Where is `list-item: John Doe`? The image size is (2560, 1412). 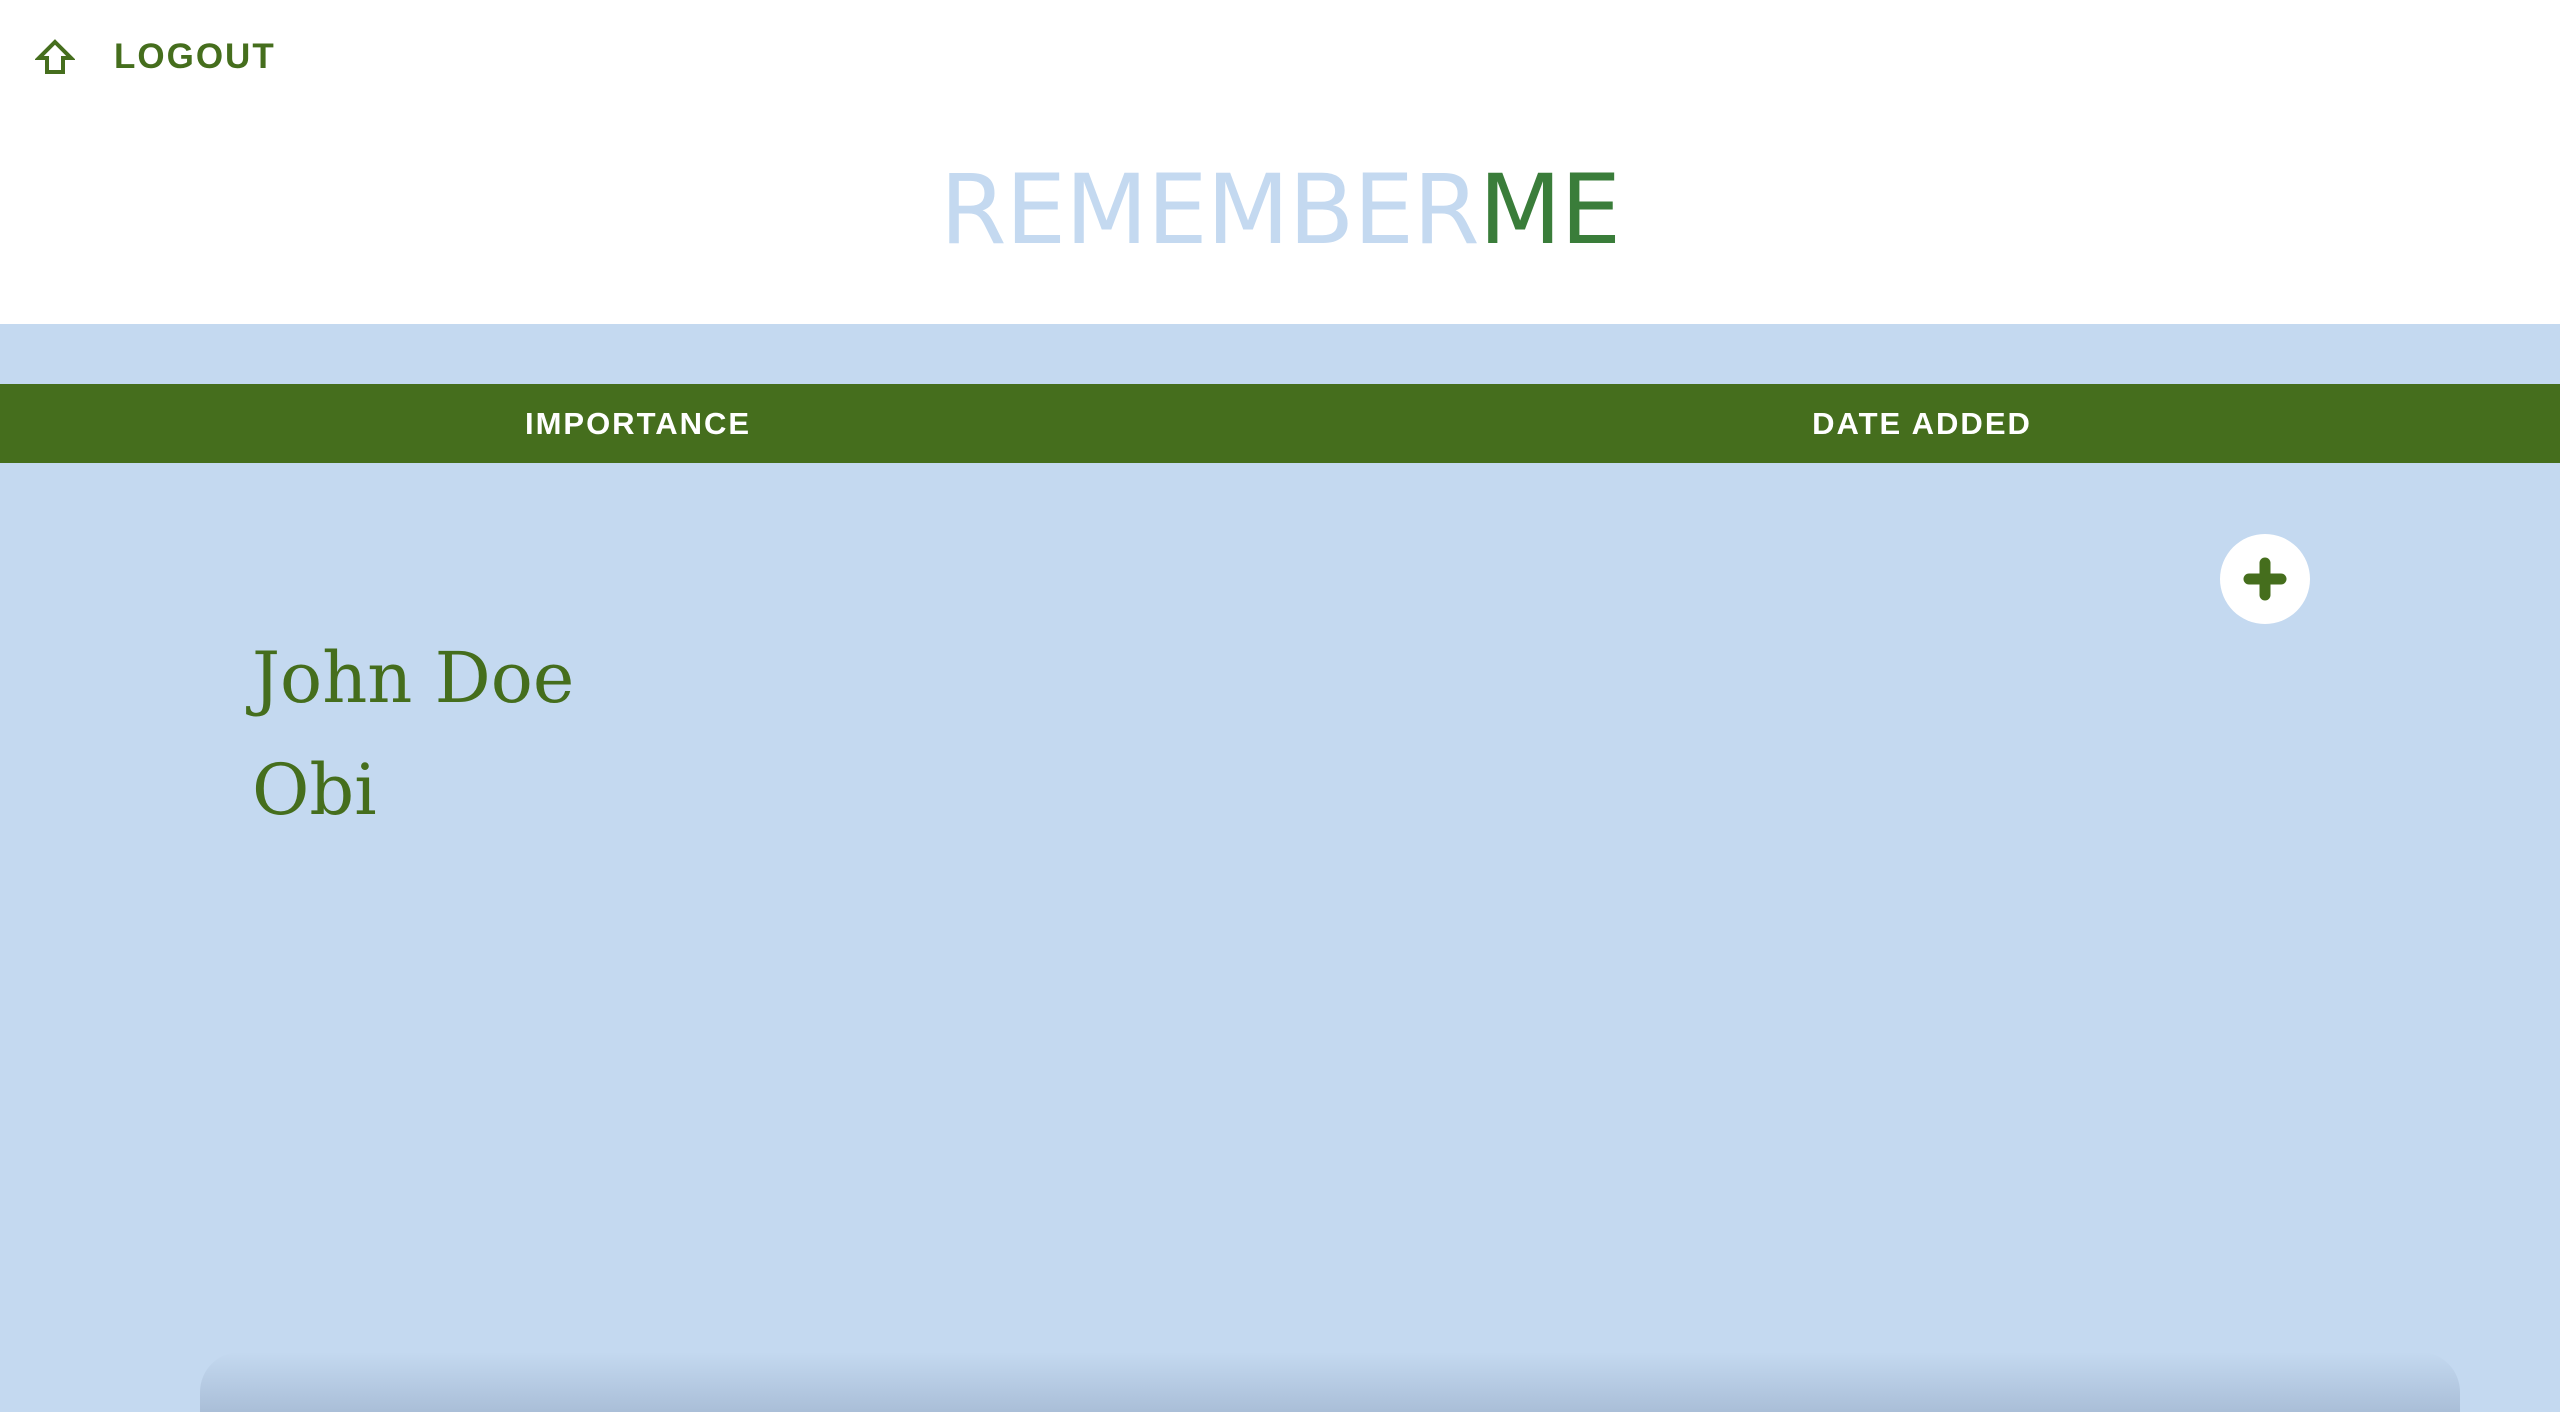 list-item: John Doe is located at coordinates (413, 678).